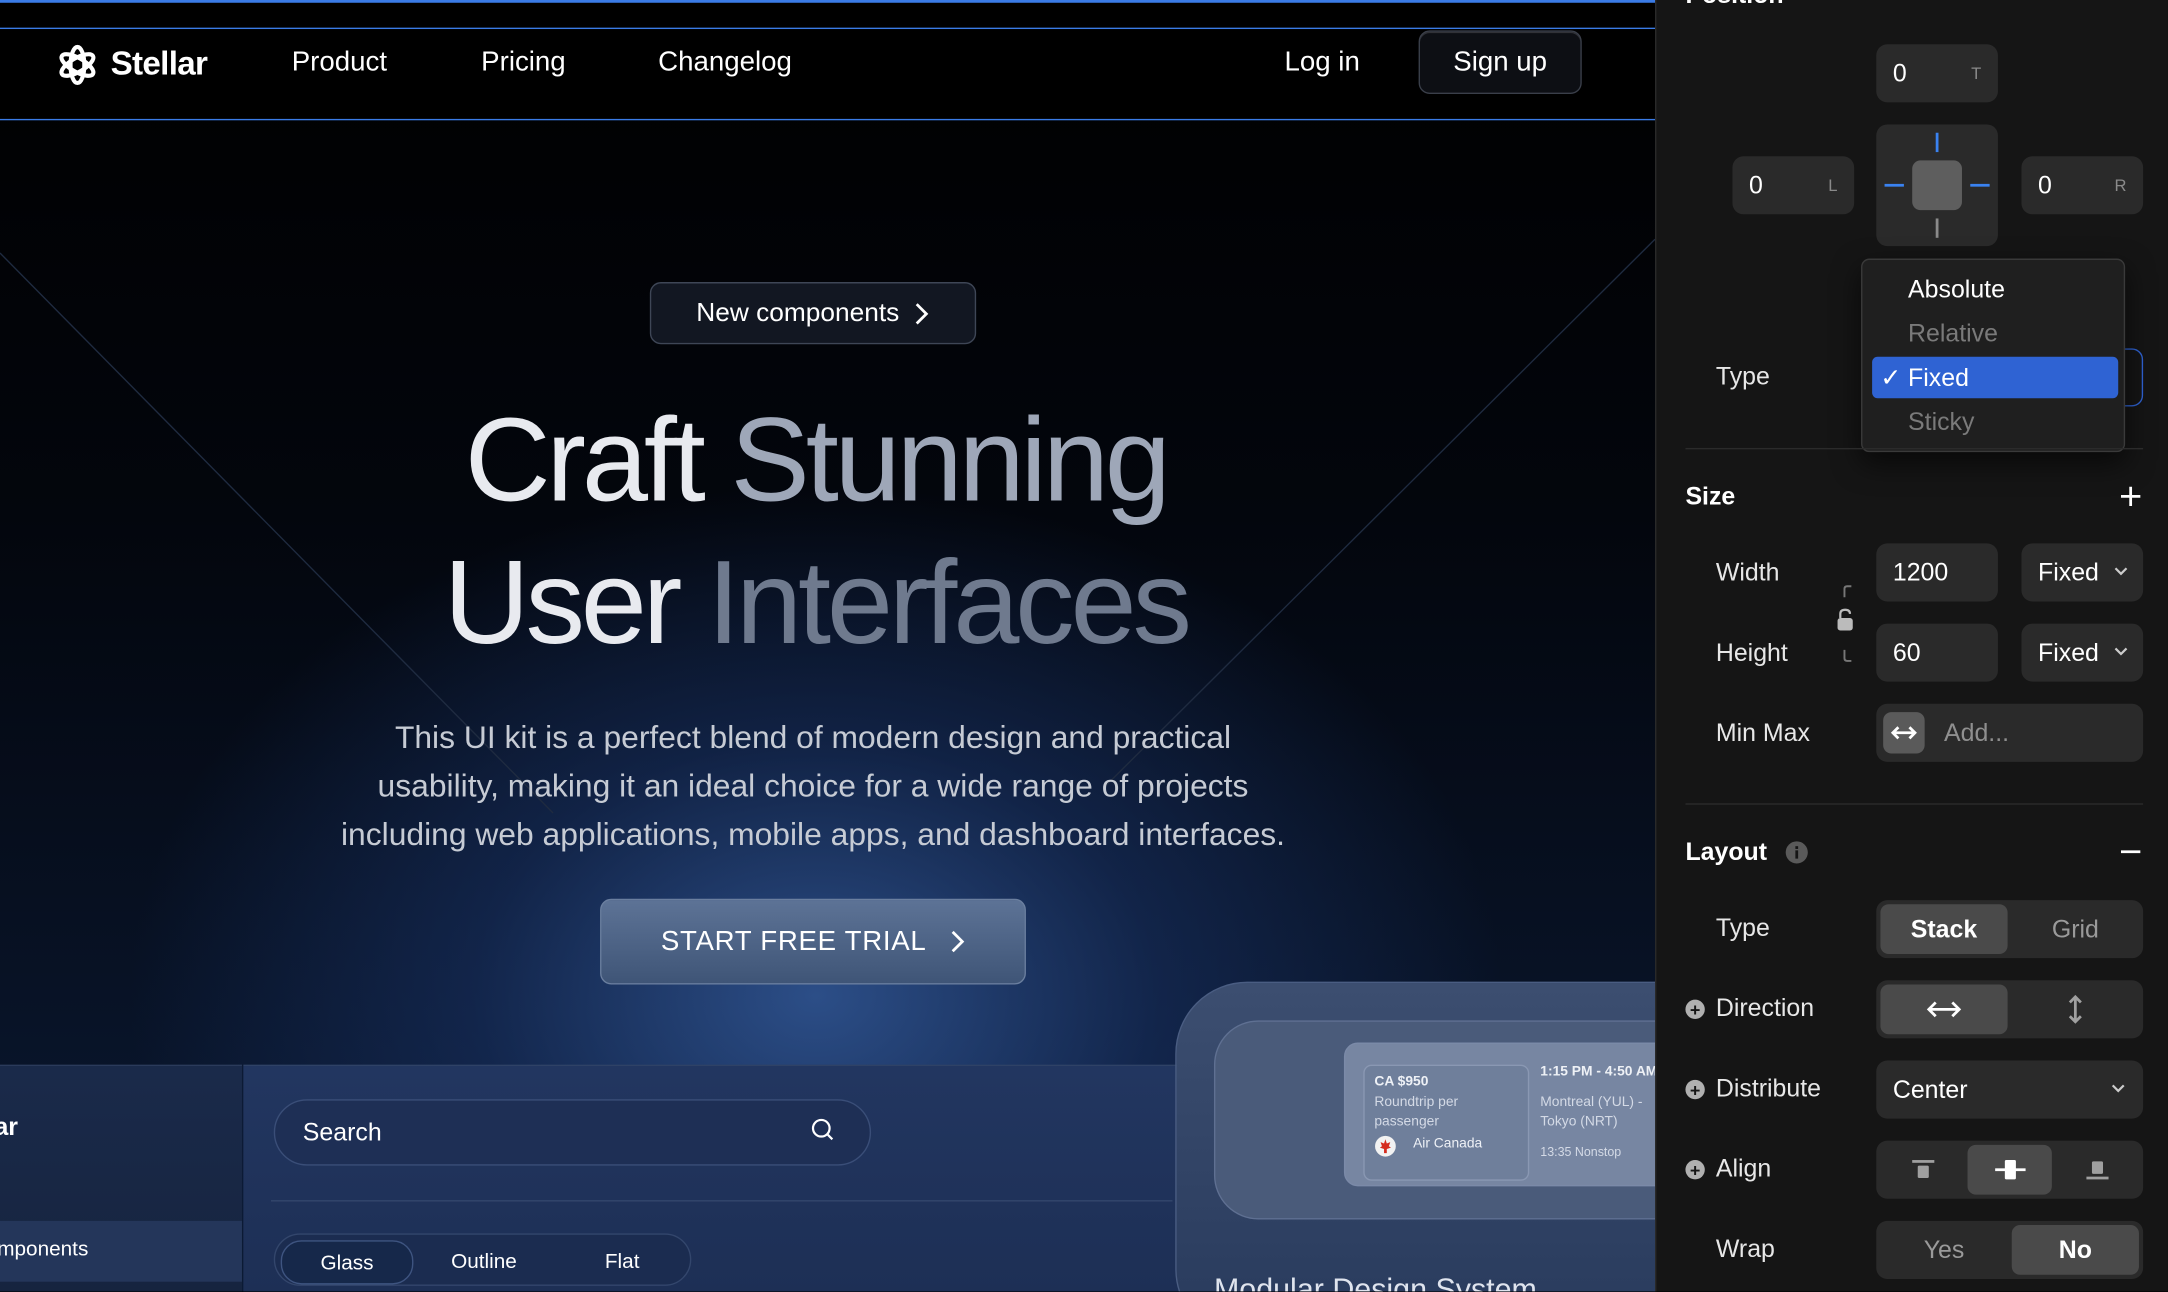 Image resolution: width=2168 pixels, height=1292 pixels. I want to click on hero-word: Interfaces, so click(949, 603).